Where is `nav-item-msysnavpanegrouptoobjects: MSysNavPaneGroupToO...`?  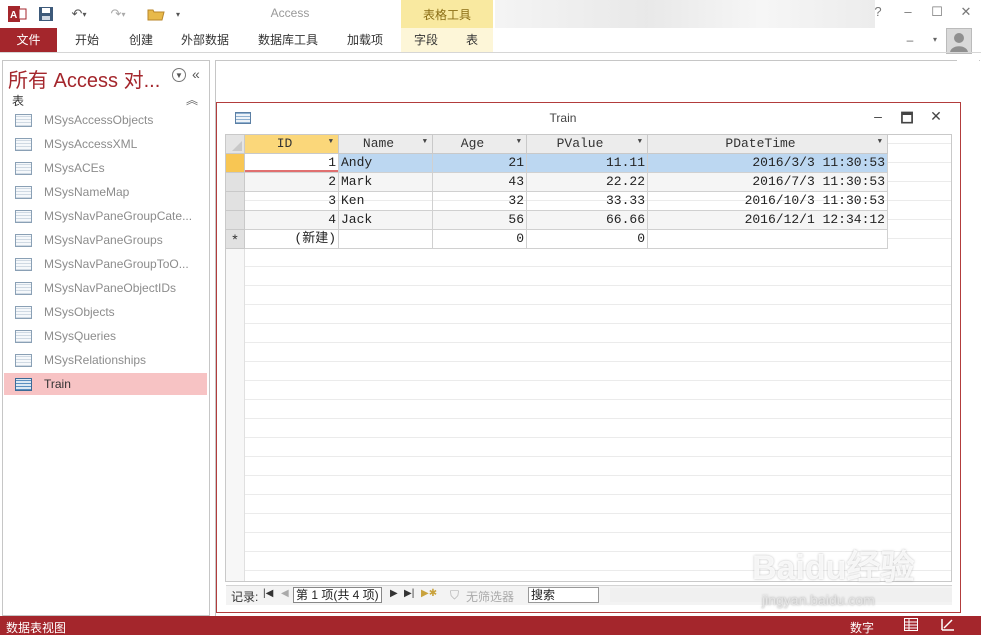 nav-item-msysnavpanegrouptoobjects: MSysNavPaneGroupToO... is located at coordinates (105, 264).